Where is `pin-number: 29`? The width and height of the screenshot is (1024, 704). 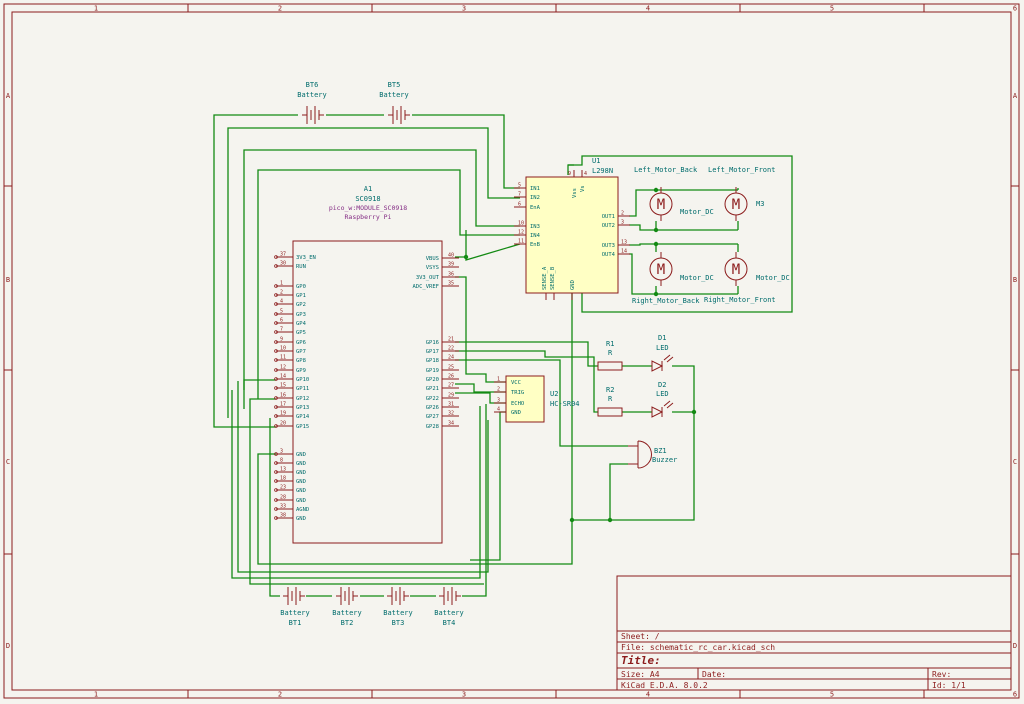
pin-number: 29 is located at coordinates (451, 396).